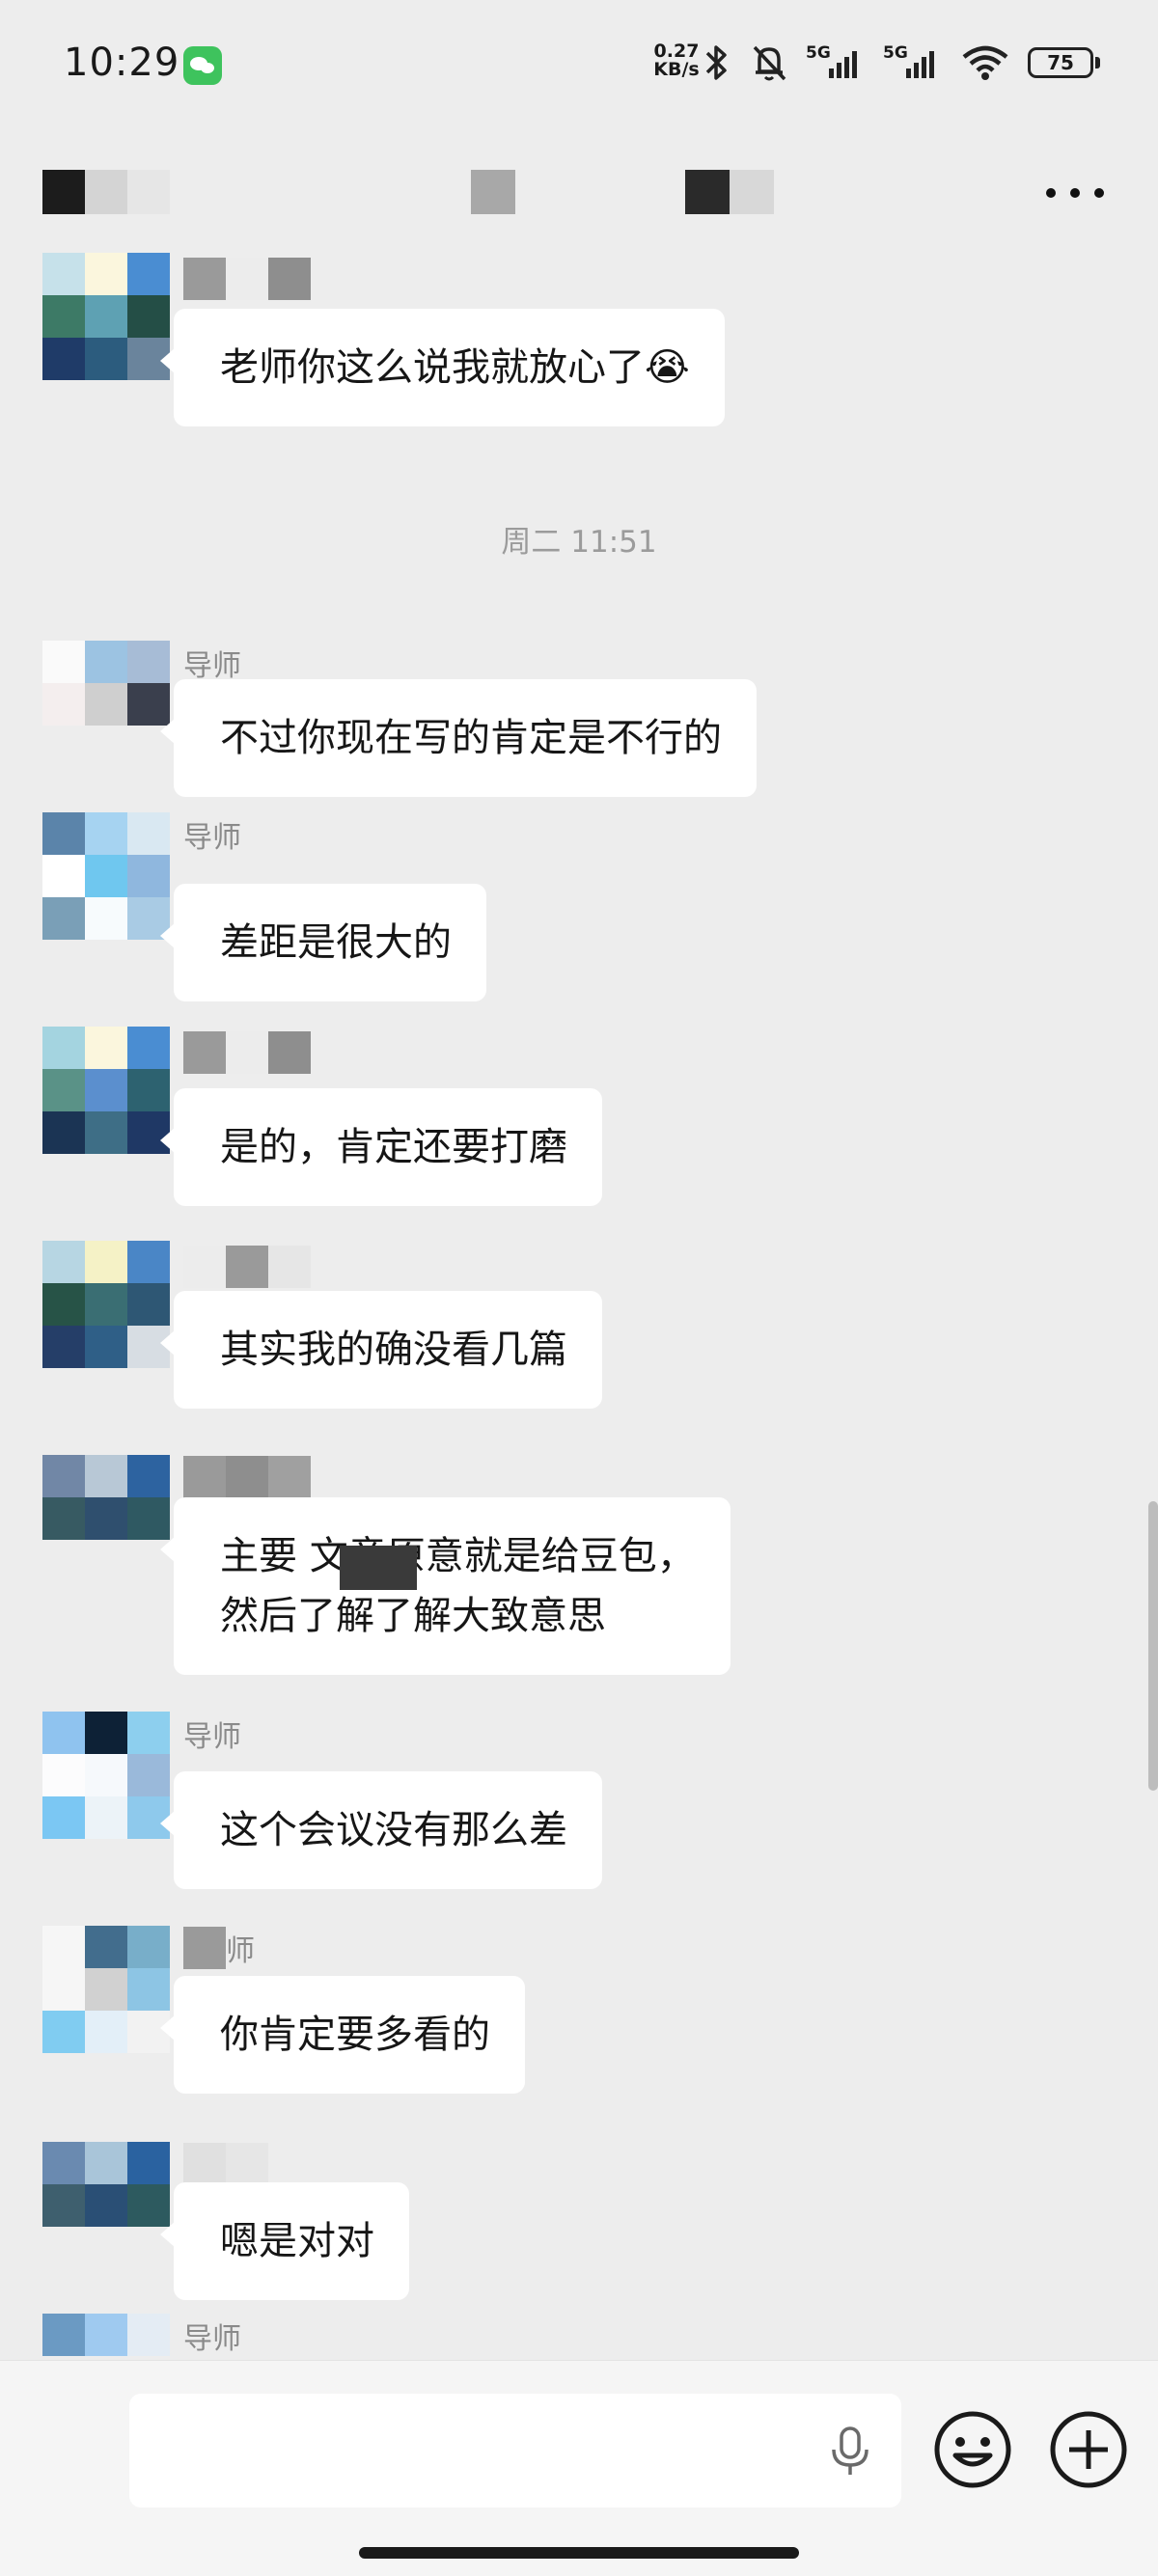  Describe the element at coordinates (1060, 63) in the screenshot. I see `battery-level: 75` at that location.